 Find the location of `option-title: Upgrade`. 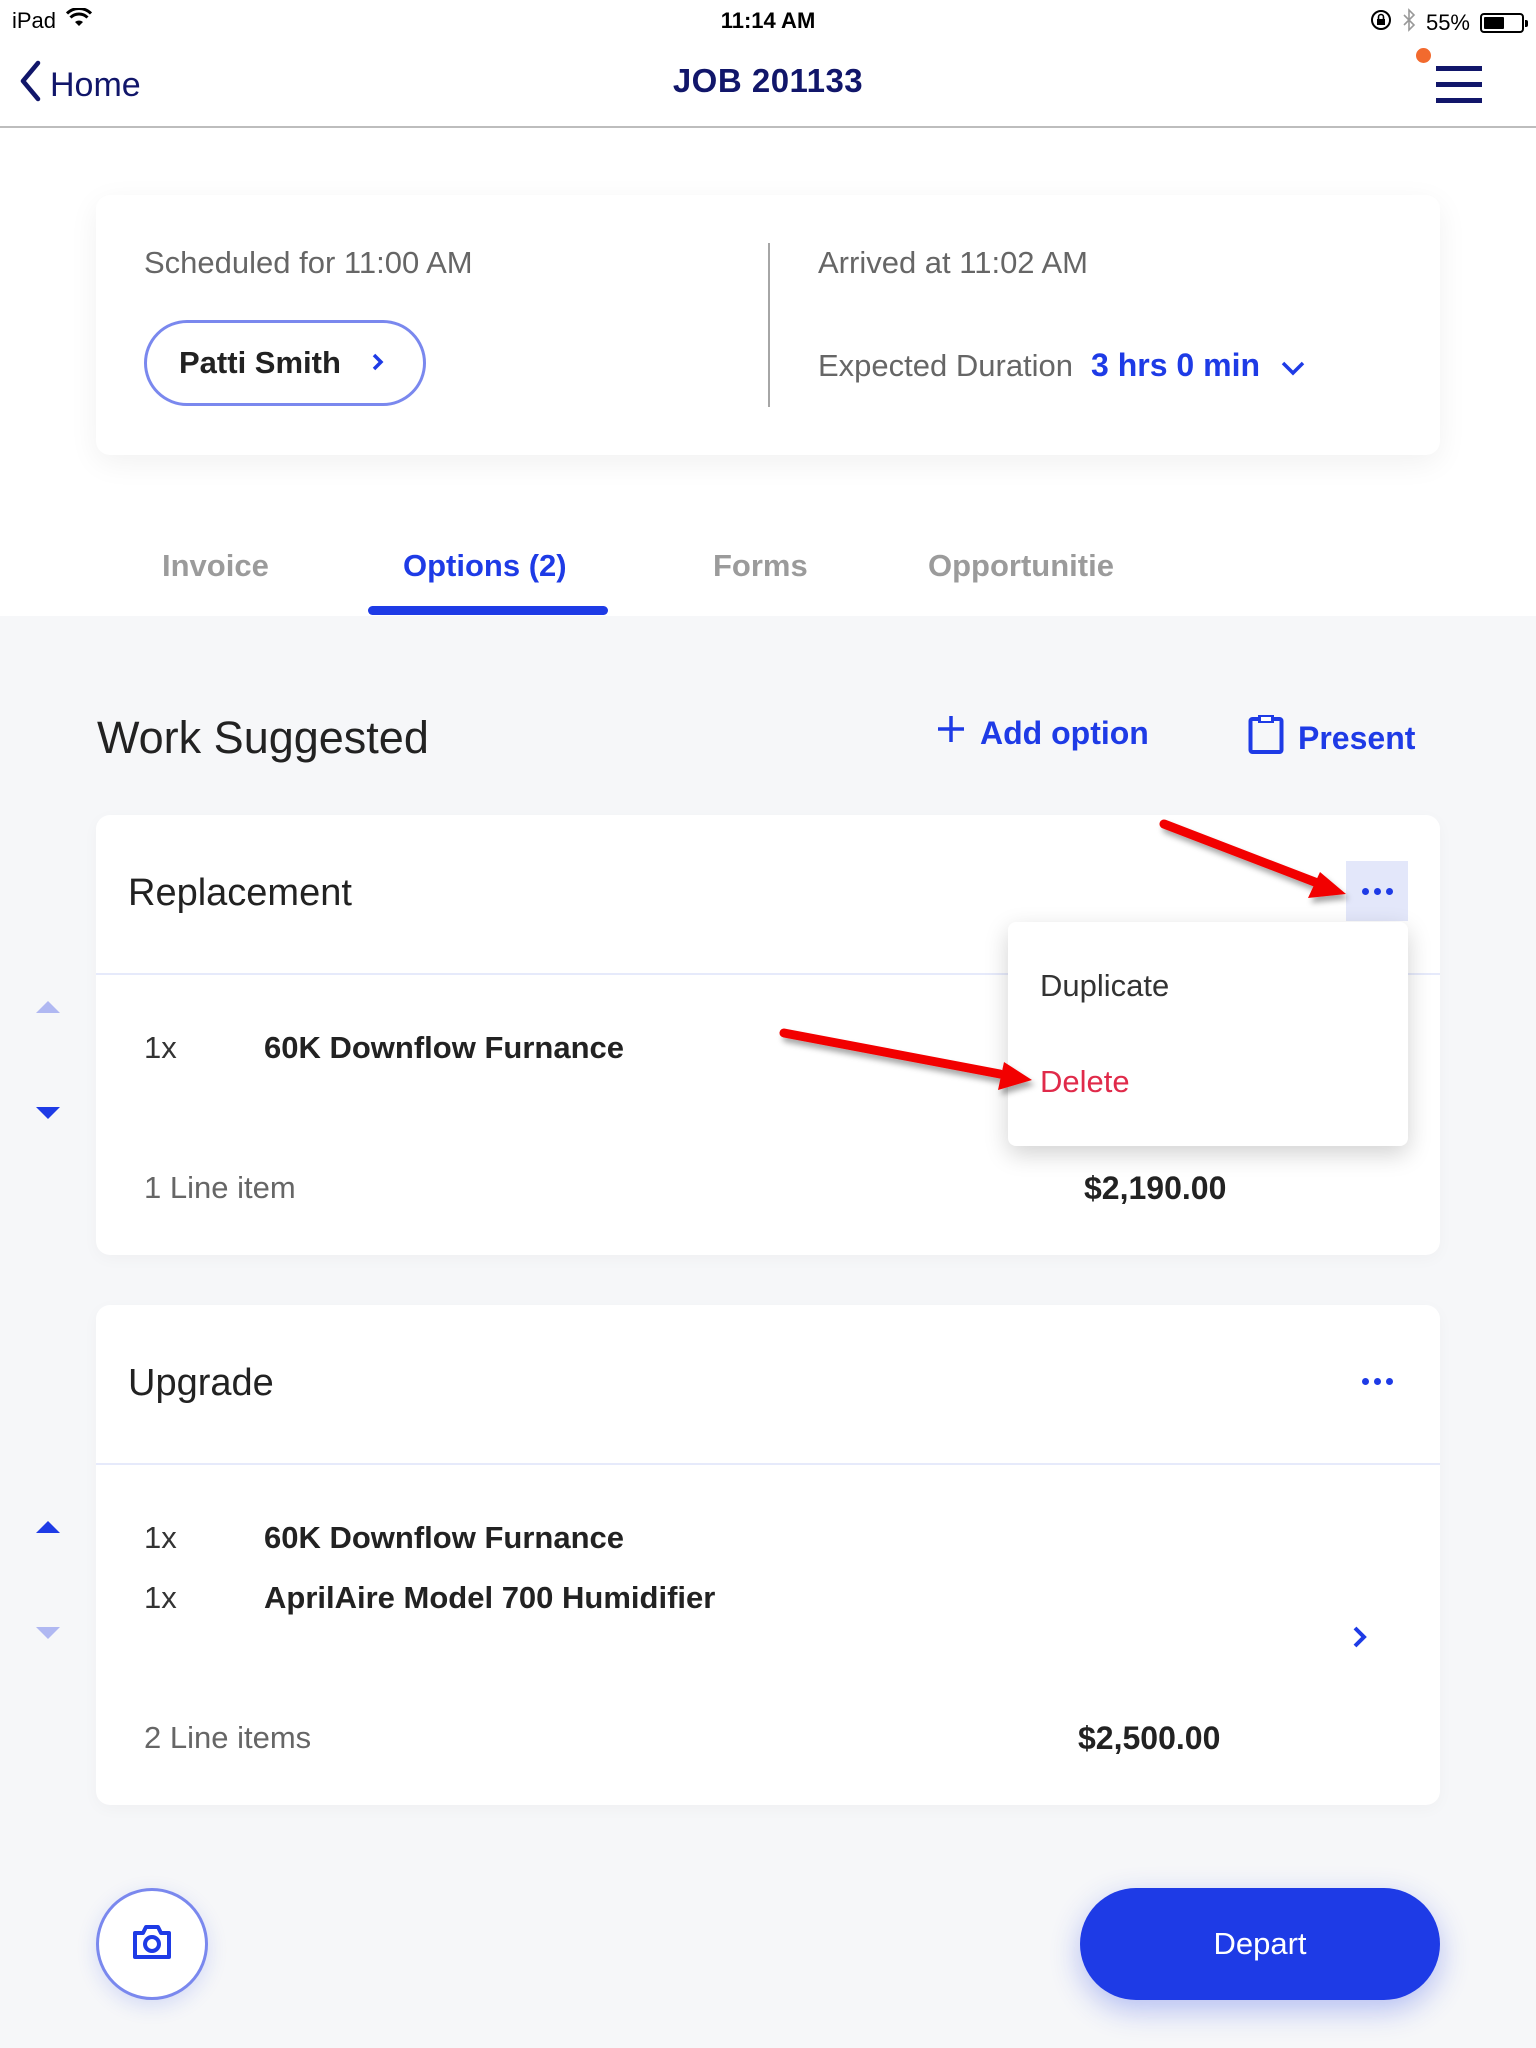

option-title: Upgrade is located at coordinates (201, 1383).